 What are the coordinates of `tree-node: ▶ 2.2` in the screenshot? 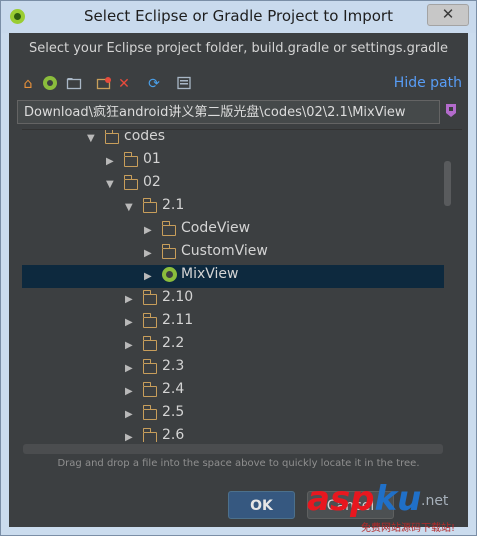 It's located at (233, 345).